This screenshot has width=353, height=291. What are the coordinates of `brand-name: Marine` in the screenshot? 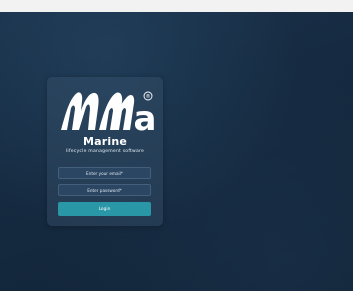 It's located at (105, 141).